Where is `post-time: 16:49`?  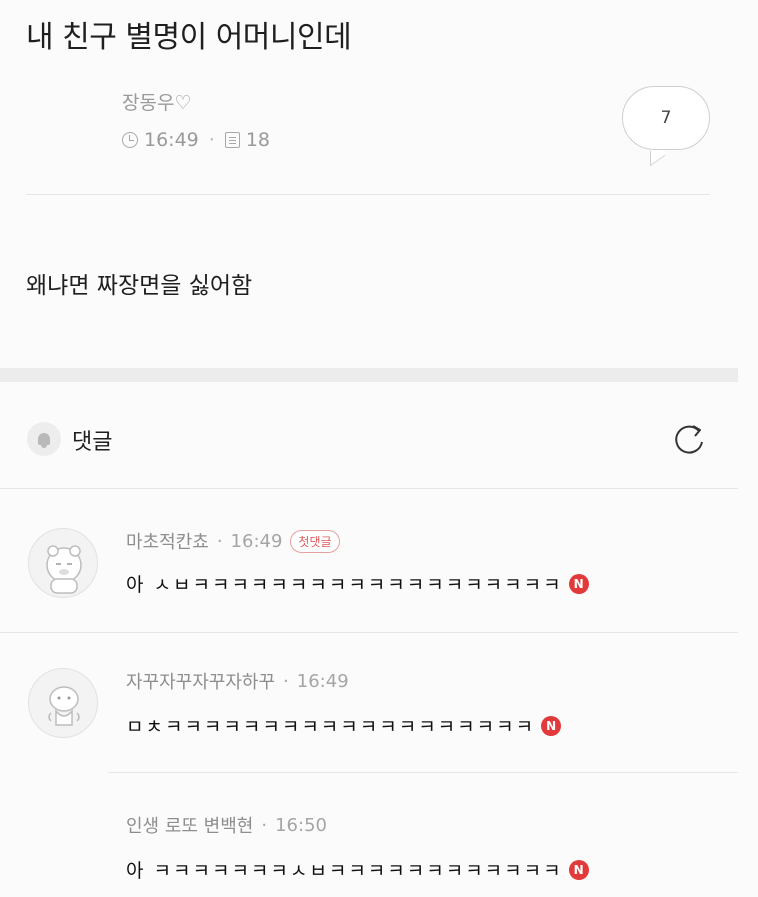
post-time: 16:49 is located at coordinates (171, 140).